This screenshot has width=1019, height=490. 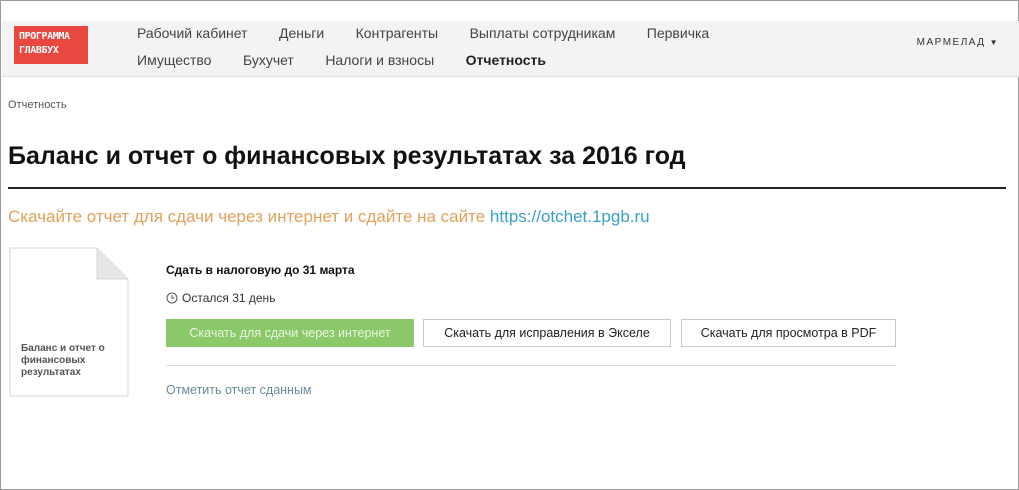 I want to click on nav-link-counterparties: Контрагенты, so click(x=397, y=33).